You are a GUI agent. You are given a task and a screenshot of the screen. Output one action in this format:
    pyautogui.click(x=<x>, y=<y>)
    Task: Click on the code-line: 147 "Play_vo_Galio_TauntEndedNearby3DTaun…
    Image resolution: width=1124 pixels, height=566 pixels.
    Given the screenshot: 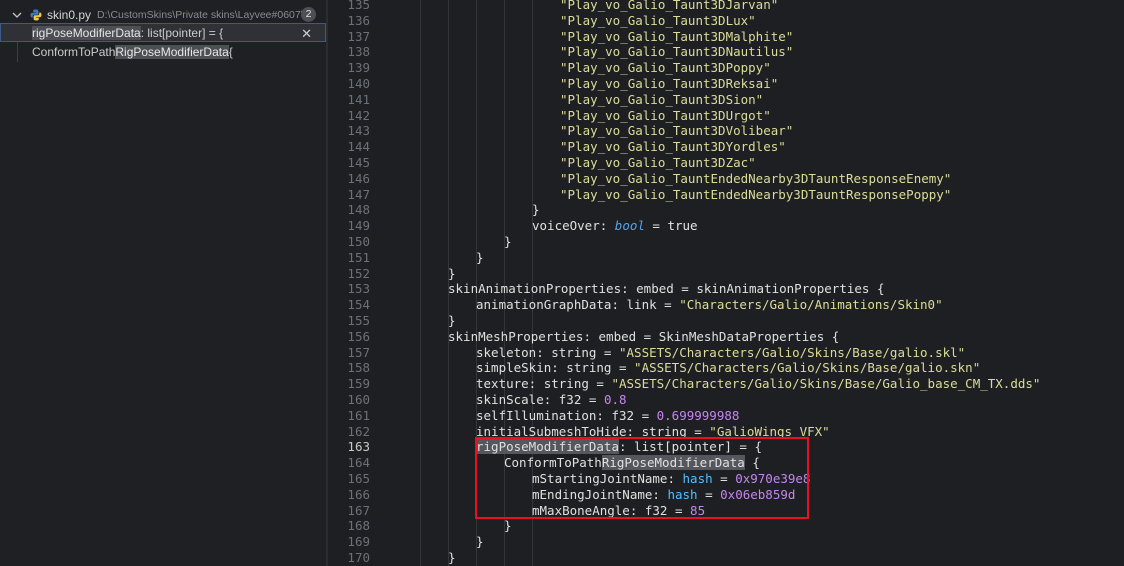 What is the action you would take?
    pyautogui.click(x=726, y=195)
    